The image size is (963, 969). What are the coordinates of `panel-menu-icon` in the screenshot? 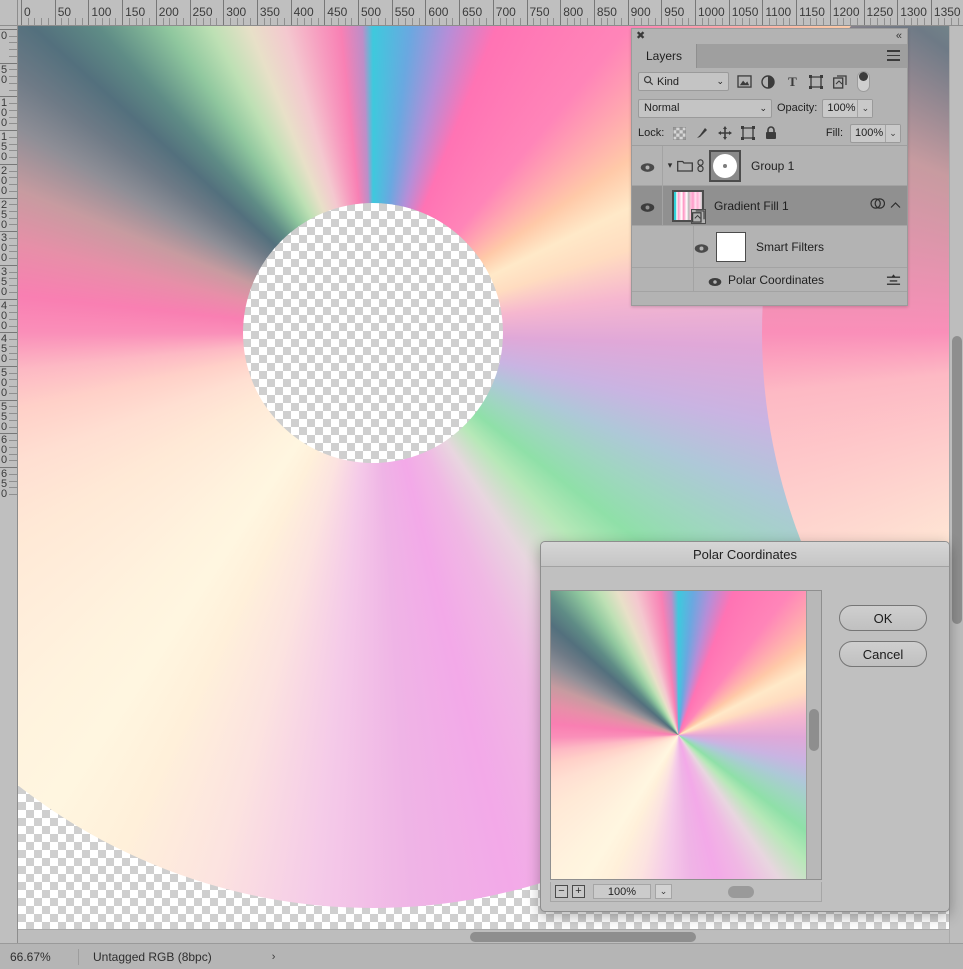 It's located at (893, 55).